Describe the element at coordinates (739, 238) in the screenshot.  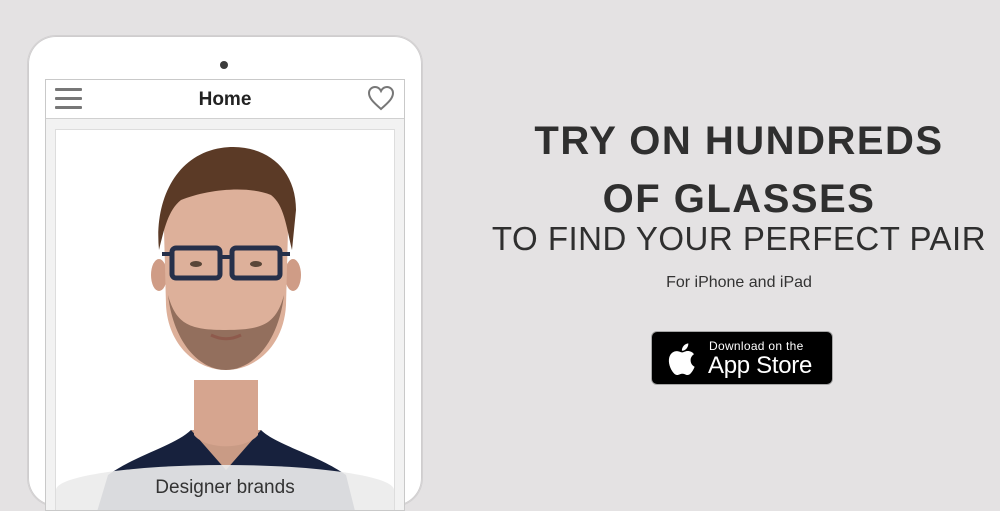
I see `promo-subheadline: TO FIND YOUR PERFECT PAIR` at that location.